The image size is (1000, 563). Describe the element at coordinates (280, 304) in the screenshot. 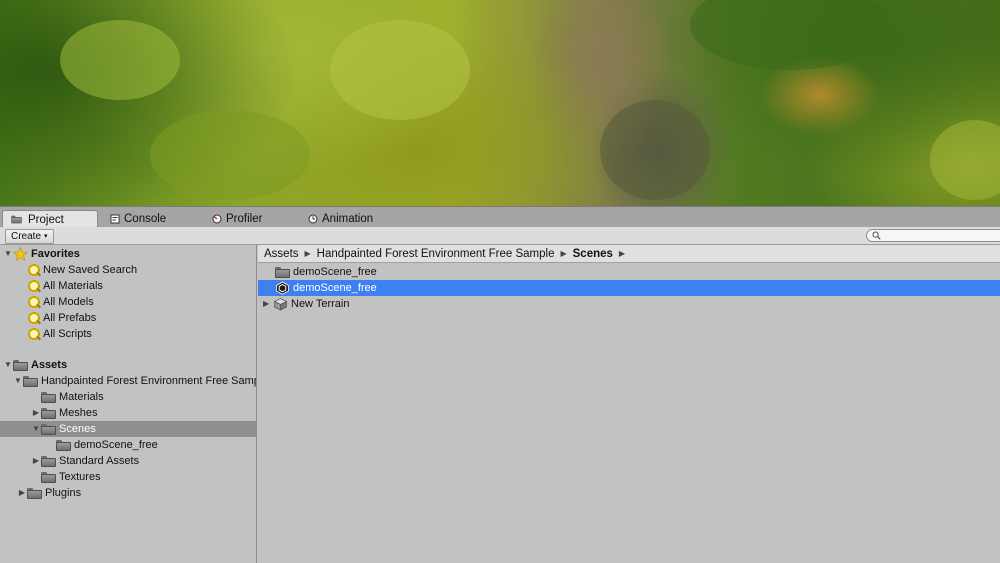

I see `terrain-icon` at that location.